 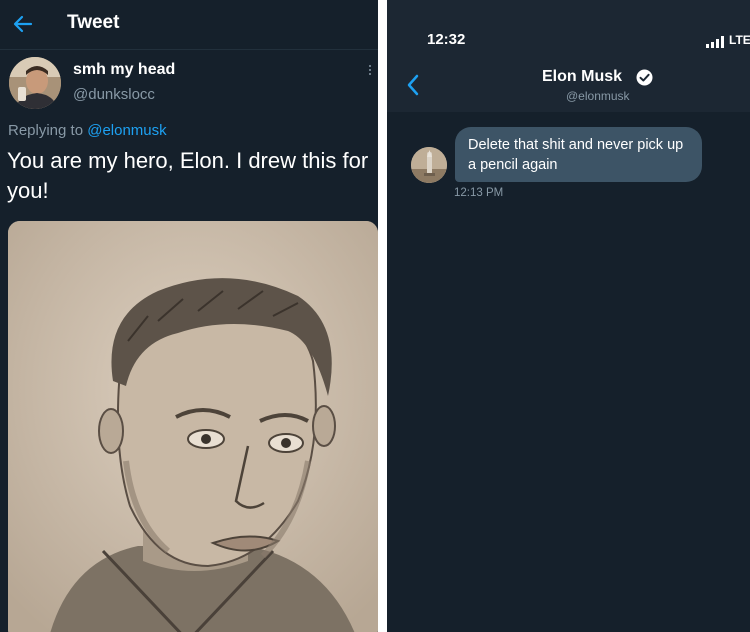 I want to click on more-vertical-icon, so click(x=370, y=71).